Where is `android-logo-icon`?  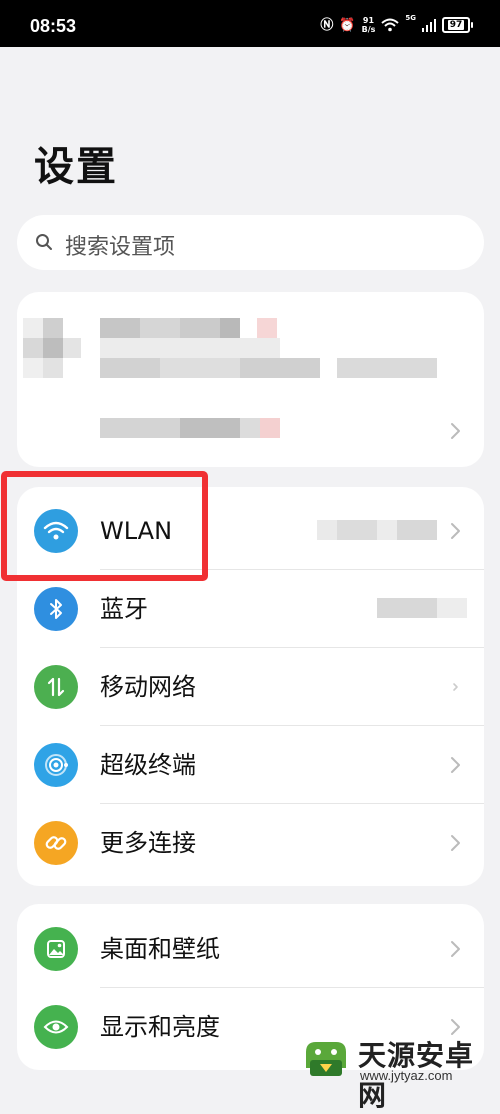 android-logo-icon is located at coordinates (326, 1059).